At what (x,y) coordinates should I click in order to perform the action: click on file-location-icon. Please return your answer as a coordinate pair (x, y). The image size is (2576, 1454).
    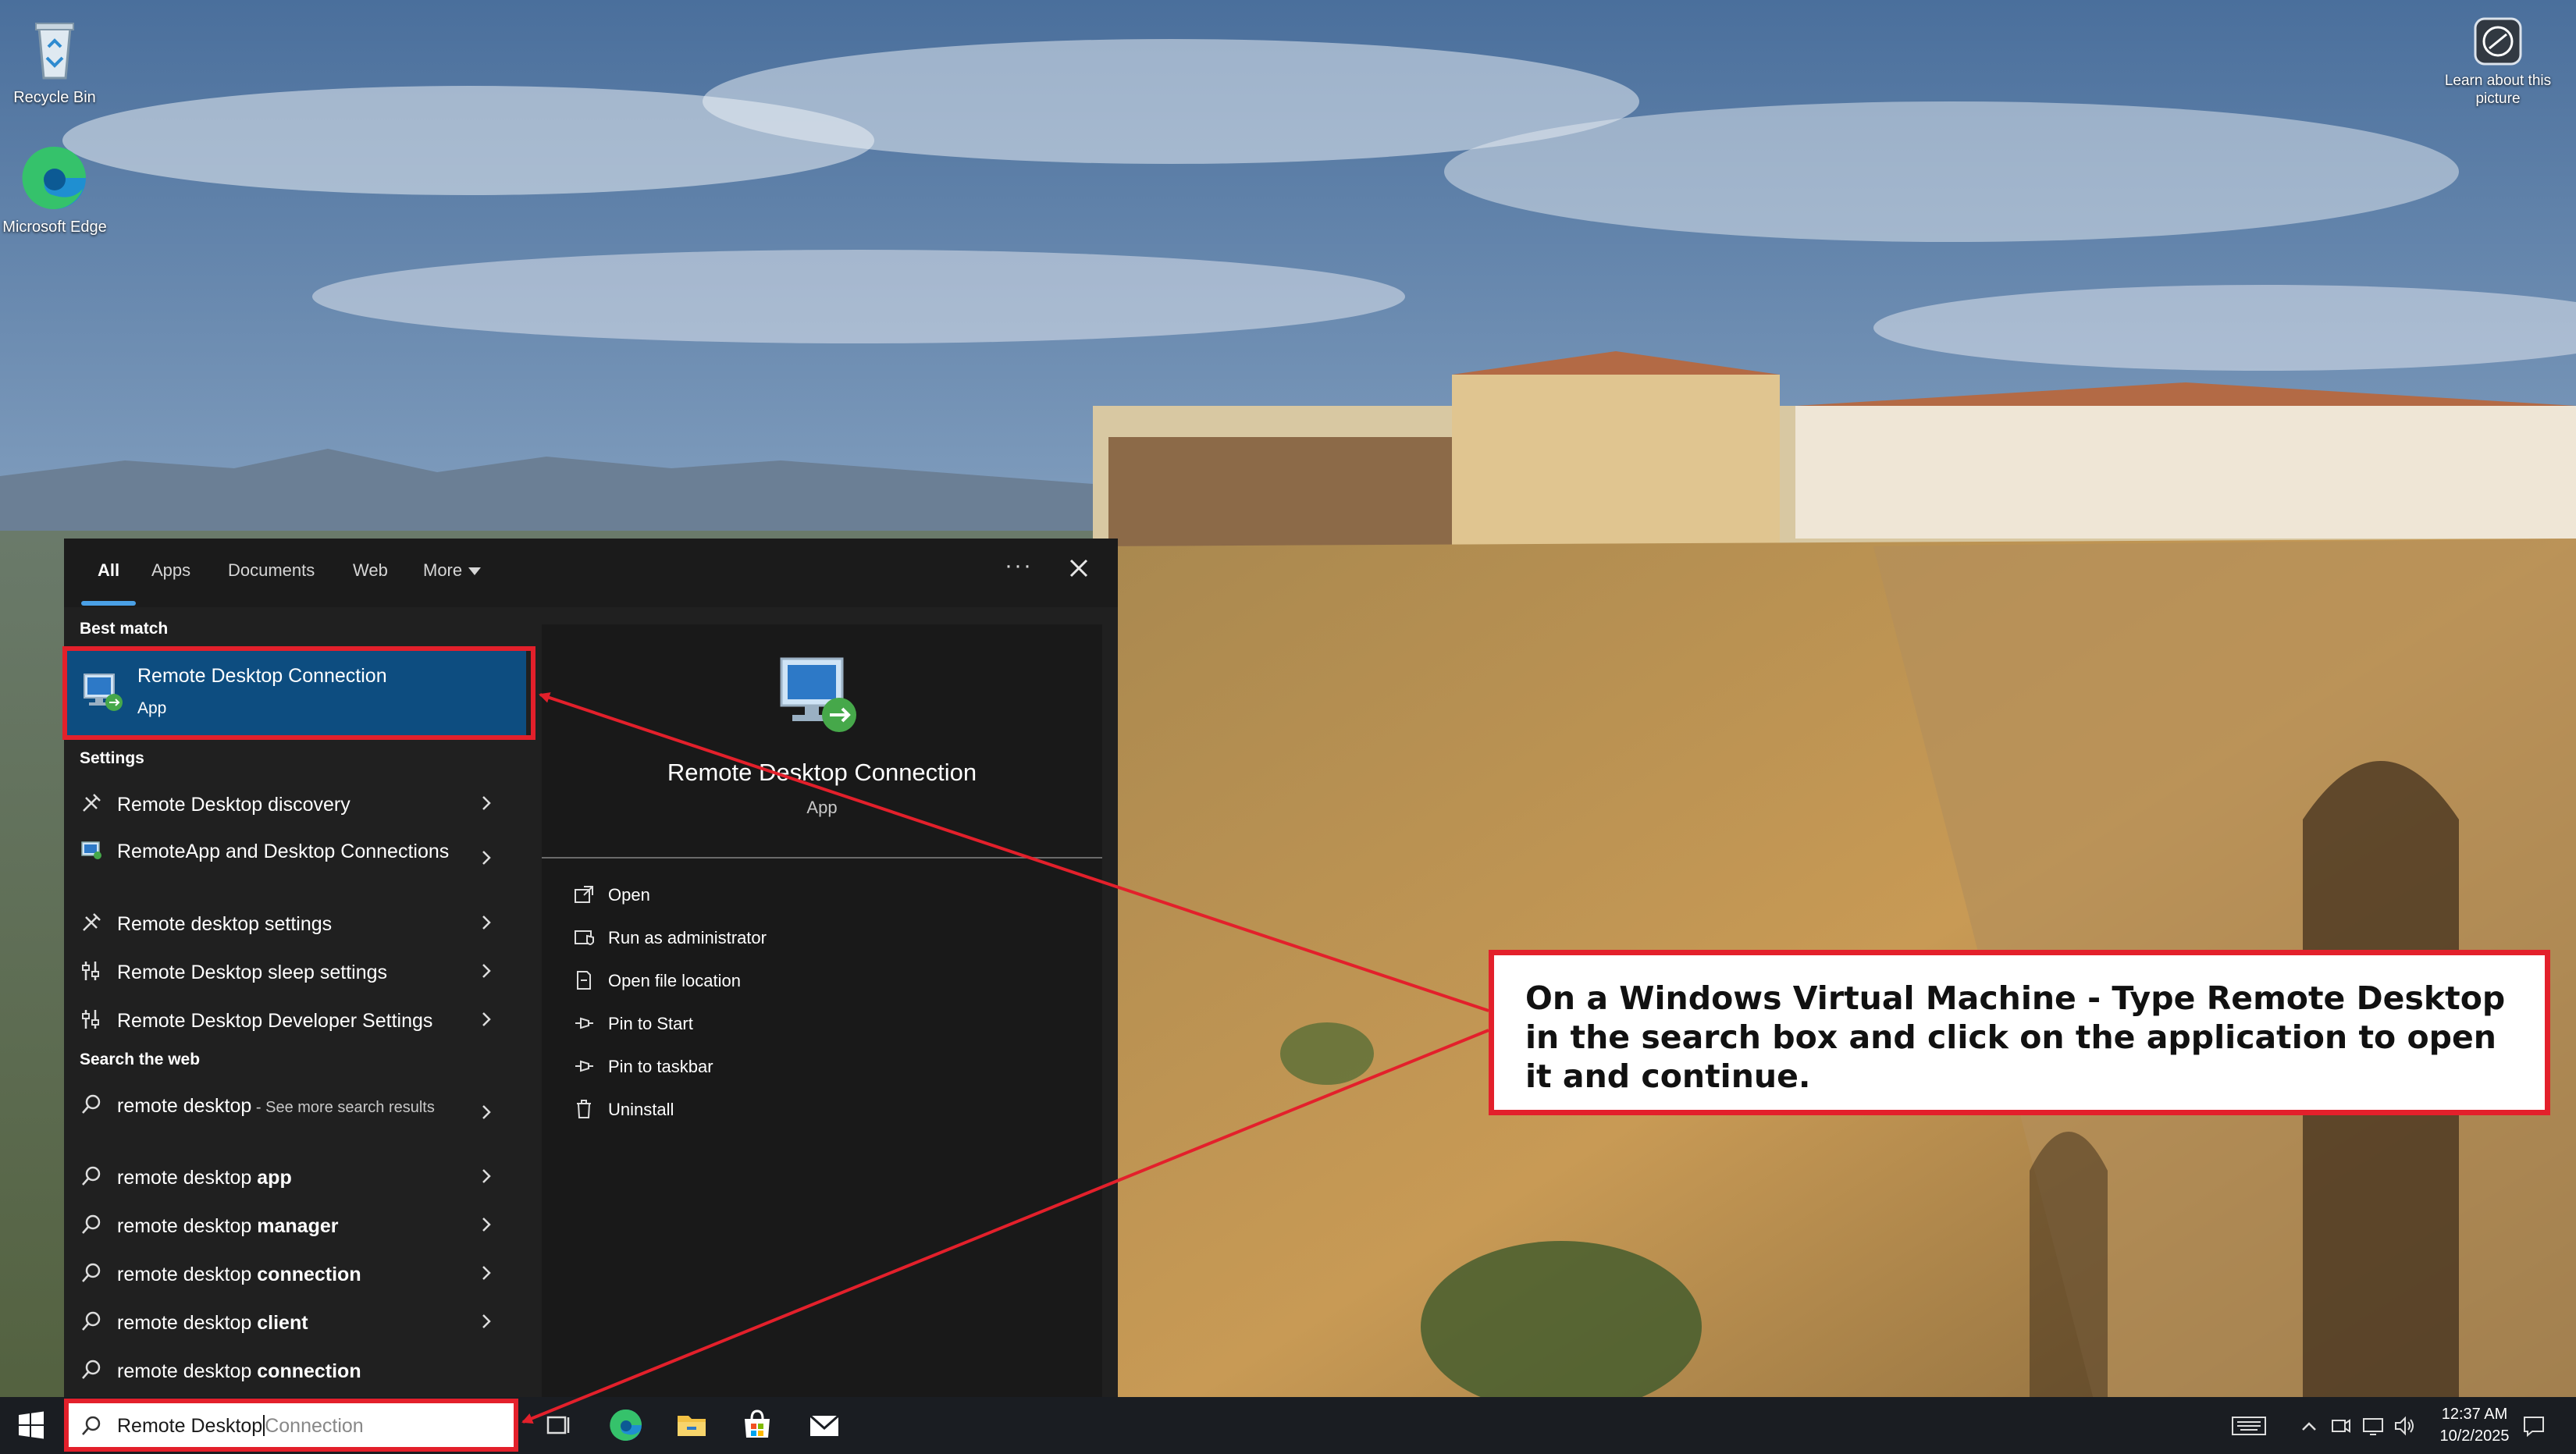
    Looking at the image, I should click on (584, 980).